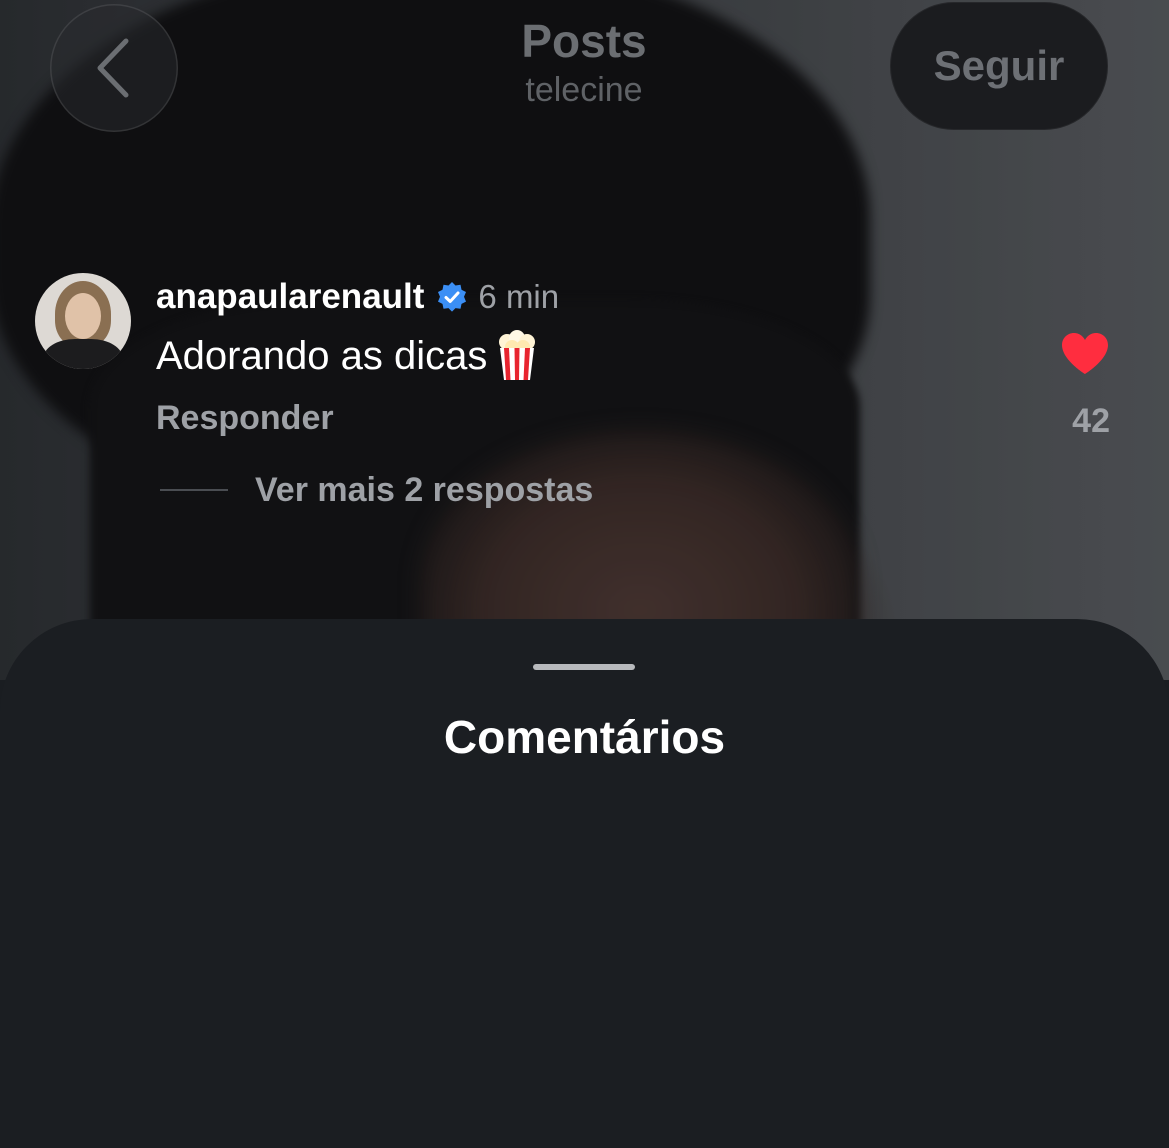  Describe the element at coordinates (584, 737) in the screenshot. I see `comments-title: Comentários` at that location.